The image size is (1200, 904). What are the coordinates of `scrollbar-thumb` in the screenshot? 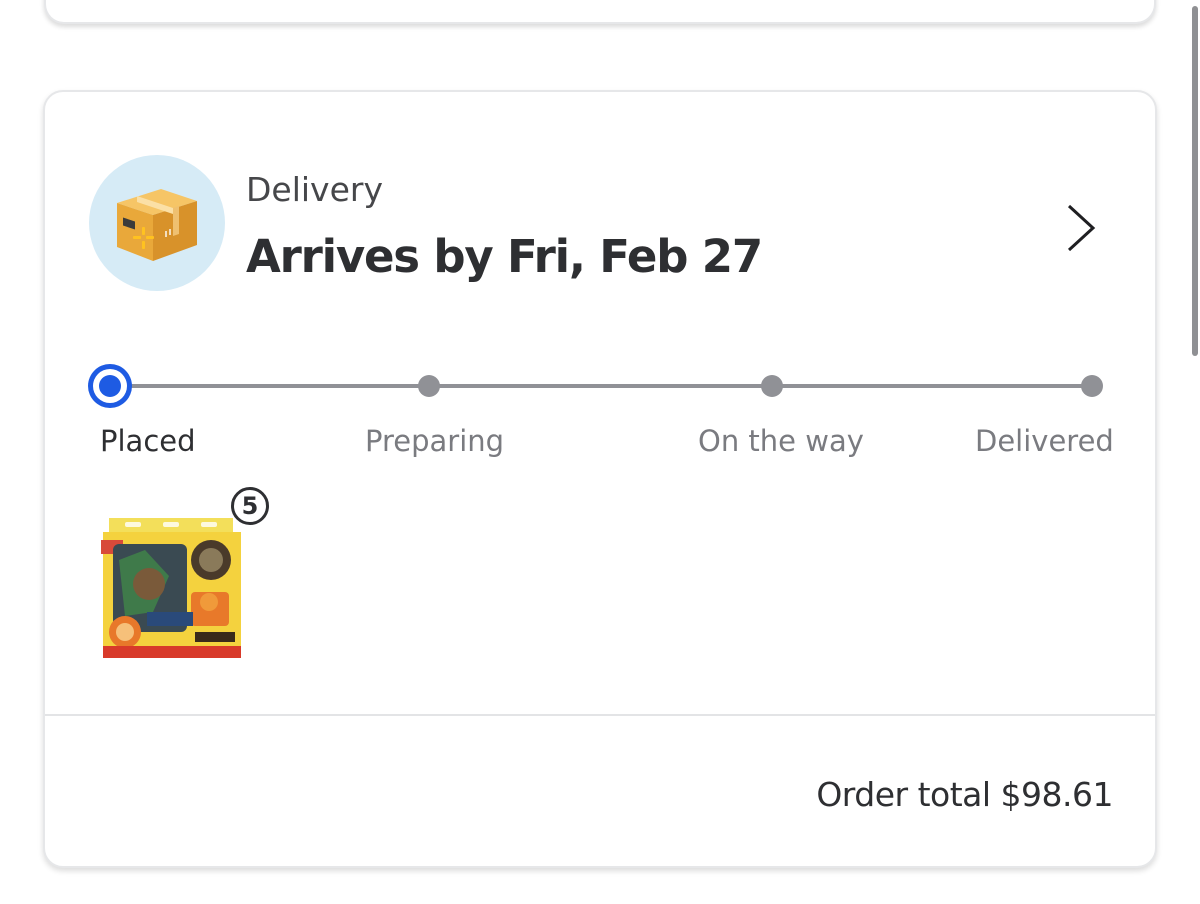 It's located at (1195, 181).